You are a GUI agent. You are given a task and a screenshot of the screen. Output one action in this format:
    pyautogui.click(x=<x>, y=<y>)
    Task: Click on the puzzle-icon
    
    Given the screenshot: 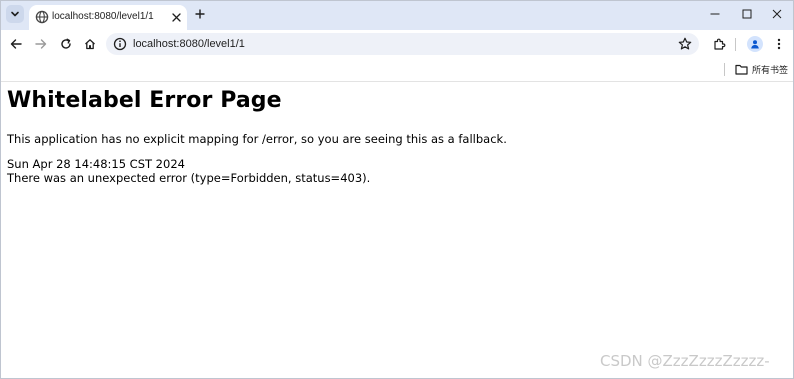 What is the action you would take?
    pyautogui.click(x=719, y=44)
    